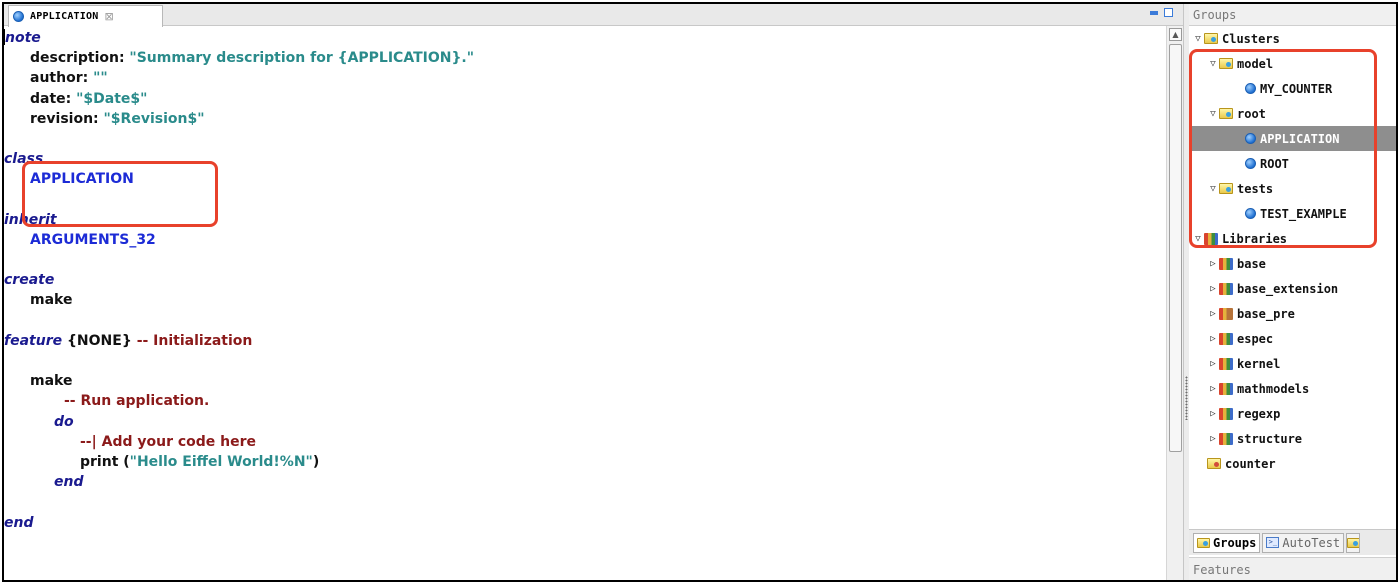  I want to click on todo-comment: --| Add your code here, so click(168, 441).